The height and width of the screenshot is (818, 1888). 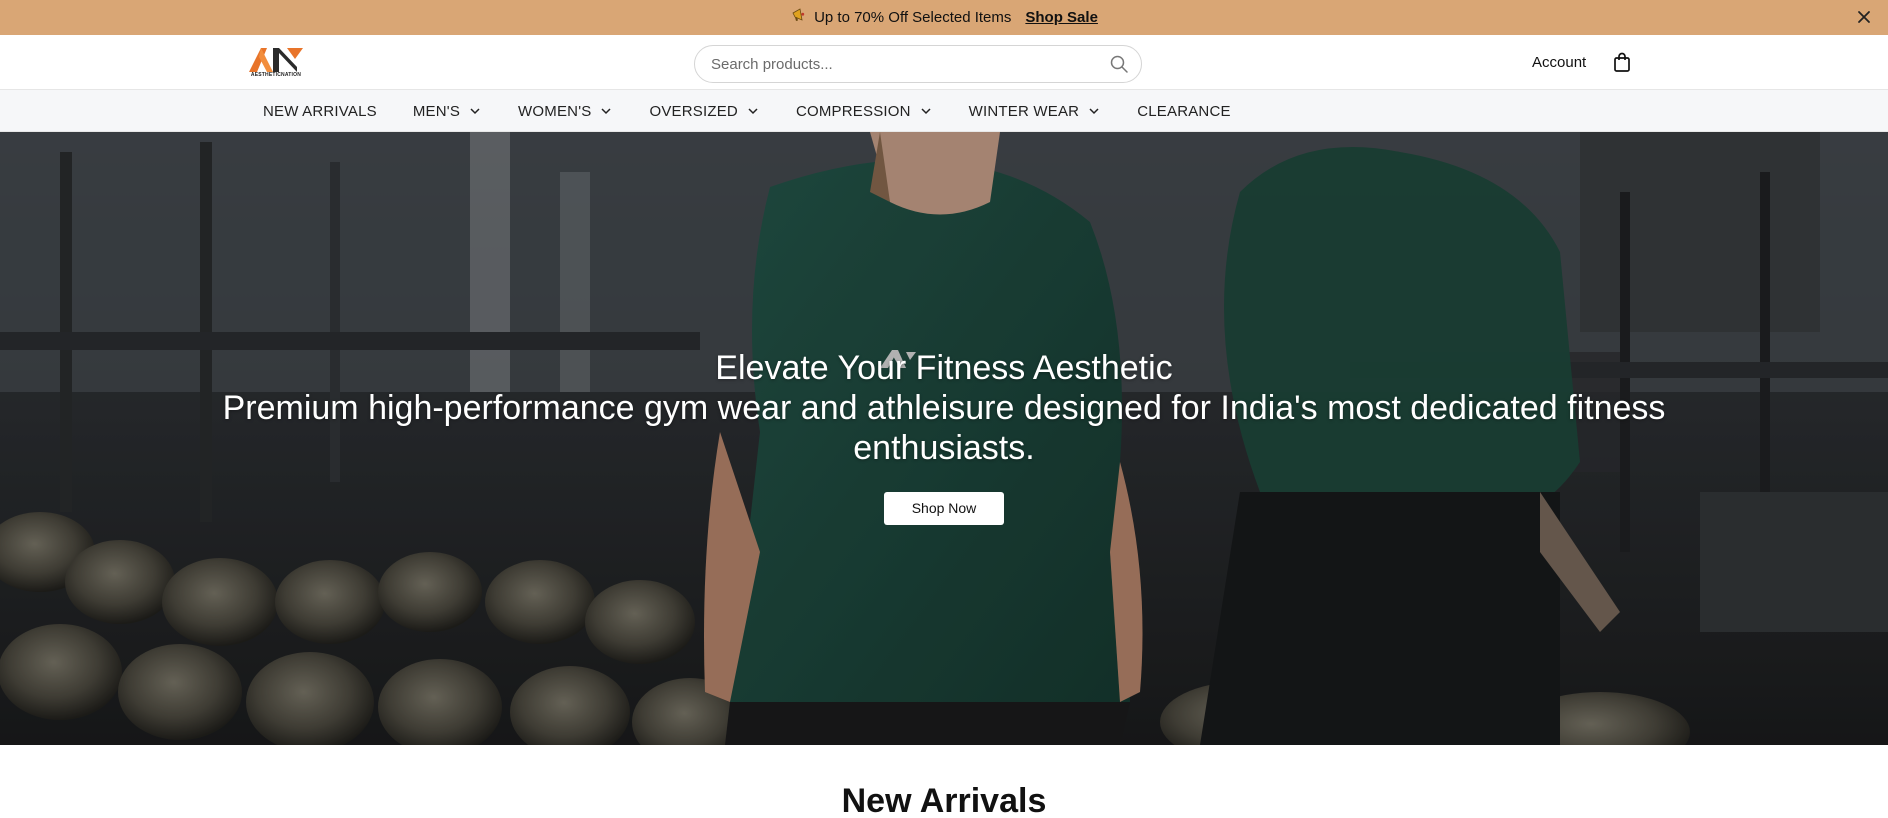 I want to click on nav-item-label: MEN'S, so click(x=436, y=111).